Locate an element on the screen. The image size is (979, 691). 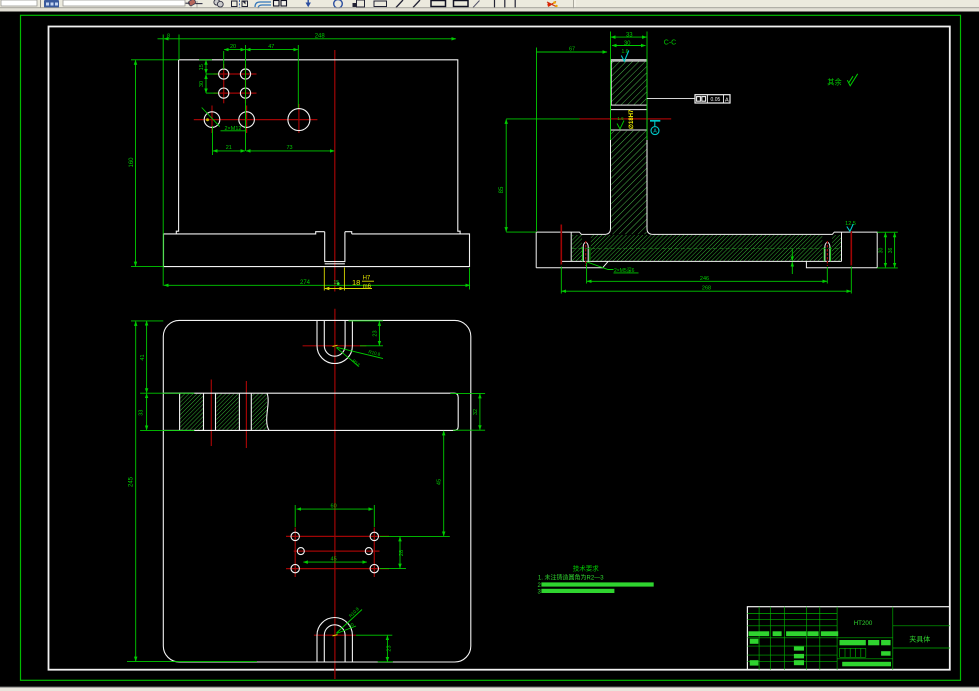
svg-text: A is located at coordinates (727, 100).